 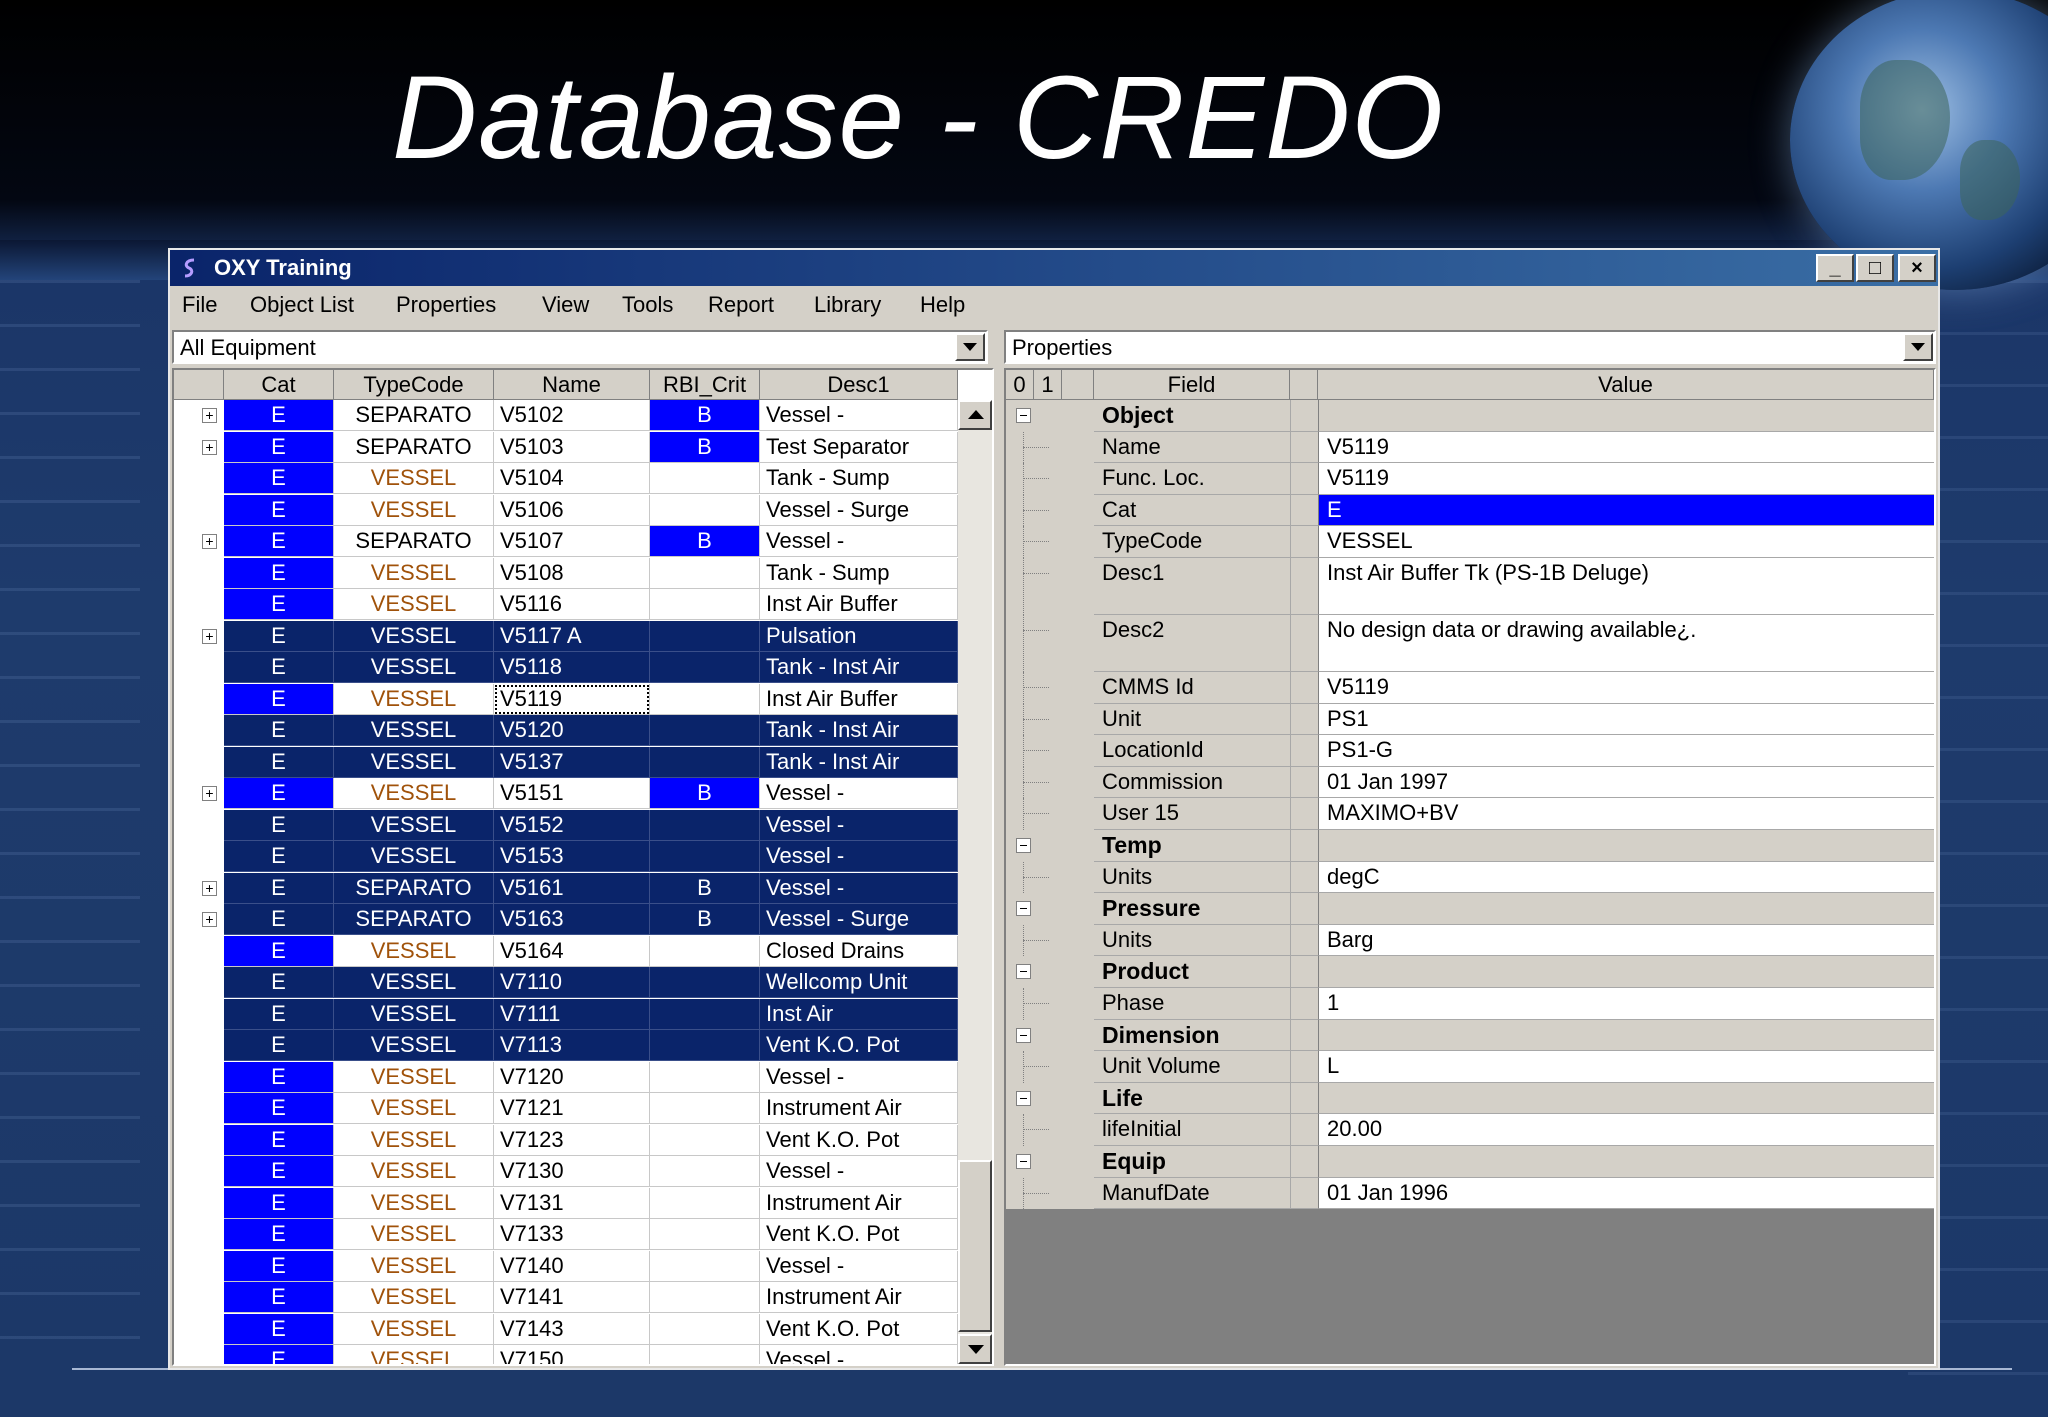 I want to click on property-row: TypeCode VESSEL, so click(x=1470, y=542).